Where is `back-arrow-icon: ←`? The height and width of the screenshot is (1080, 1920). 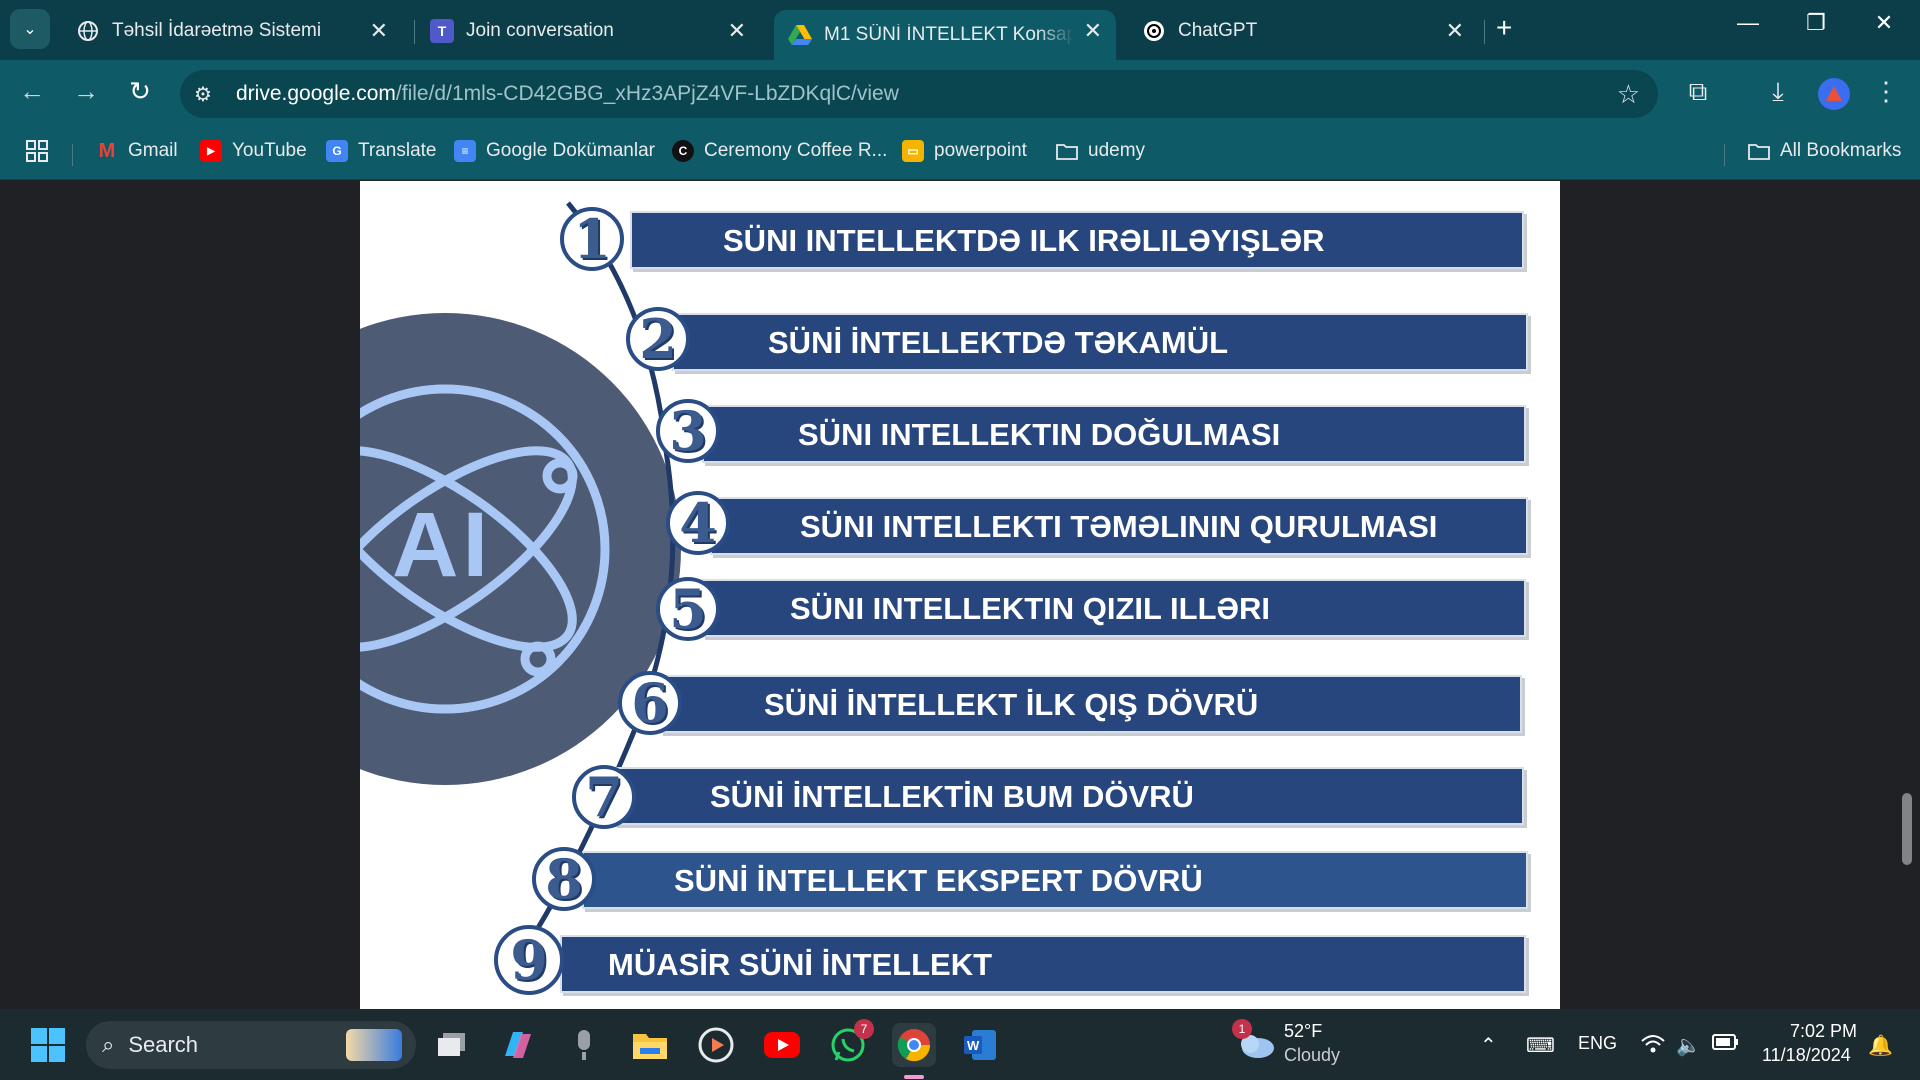 back-arrow-icon: ← is located at coordinates (32, 91).